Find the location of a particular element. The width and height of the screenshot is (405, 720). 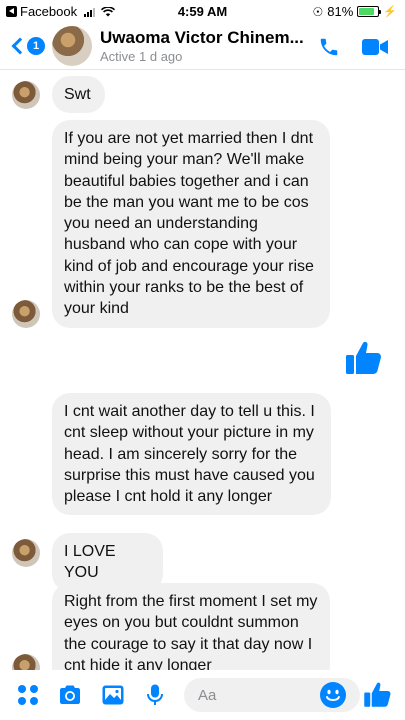

orientation-lock-icon: ☉ is located at coordinates (318, 11).